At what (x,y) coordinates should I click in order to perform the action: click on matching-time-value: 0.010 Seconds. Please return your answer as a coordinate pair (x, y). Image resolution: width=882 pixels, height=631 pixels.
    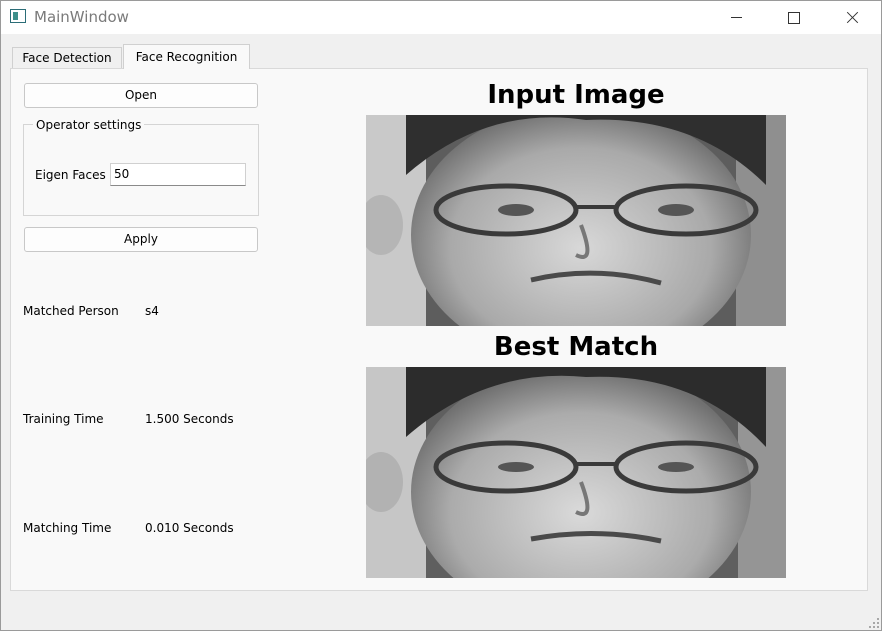
    Looking at the image, I should click on (189, 528).